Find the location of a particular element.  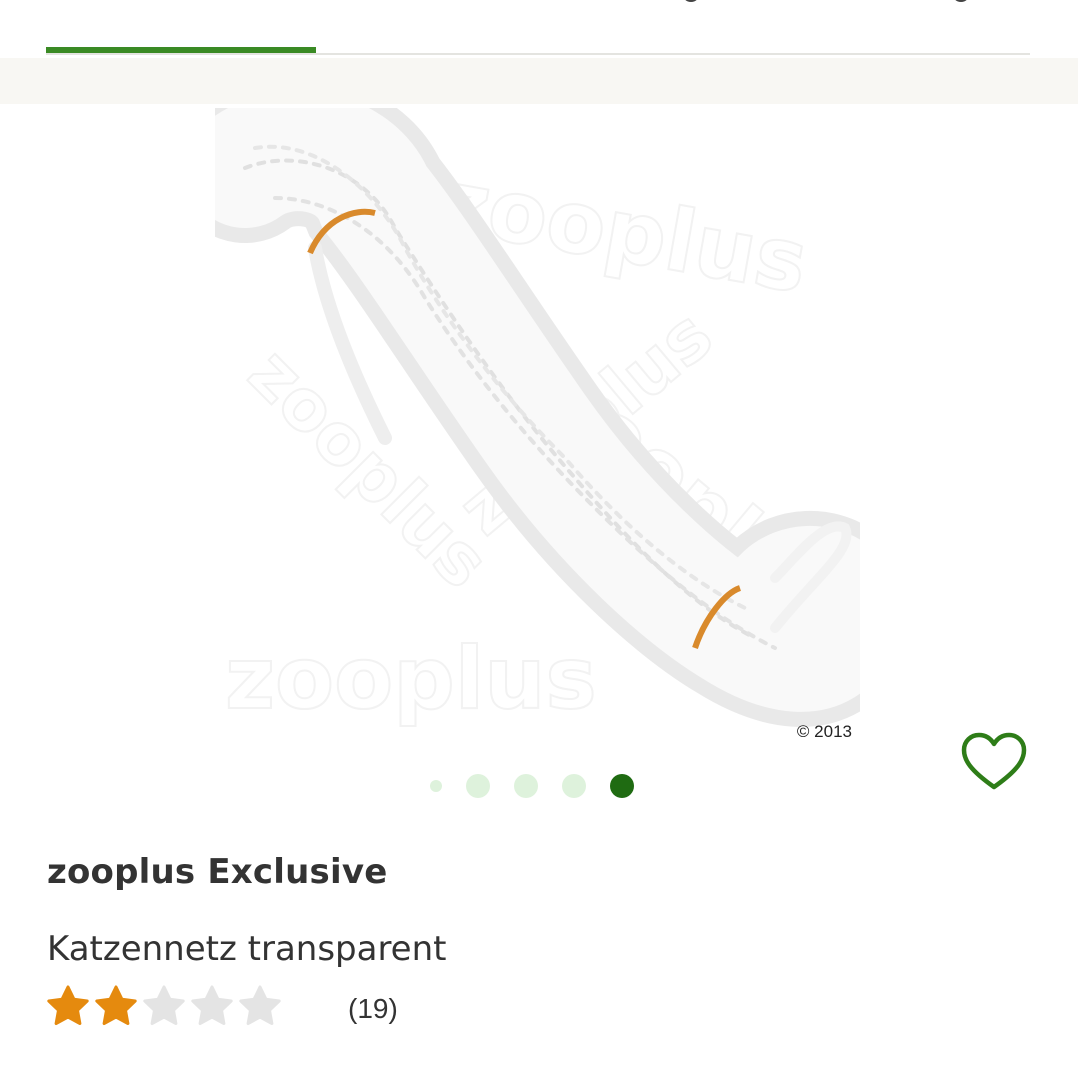

watermark-text: zooplus is located at coordinates (411, 679).